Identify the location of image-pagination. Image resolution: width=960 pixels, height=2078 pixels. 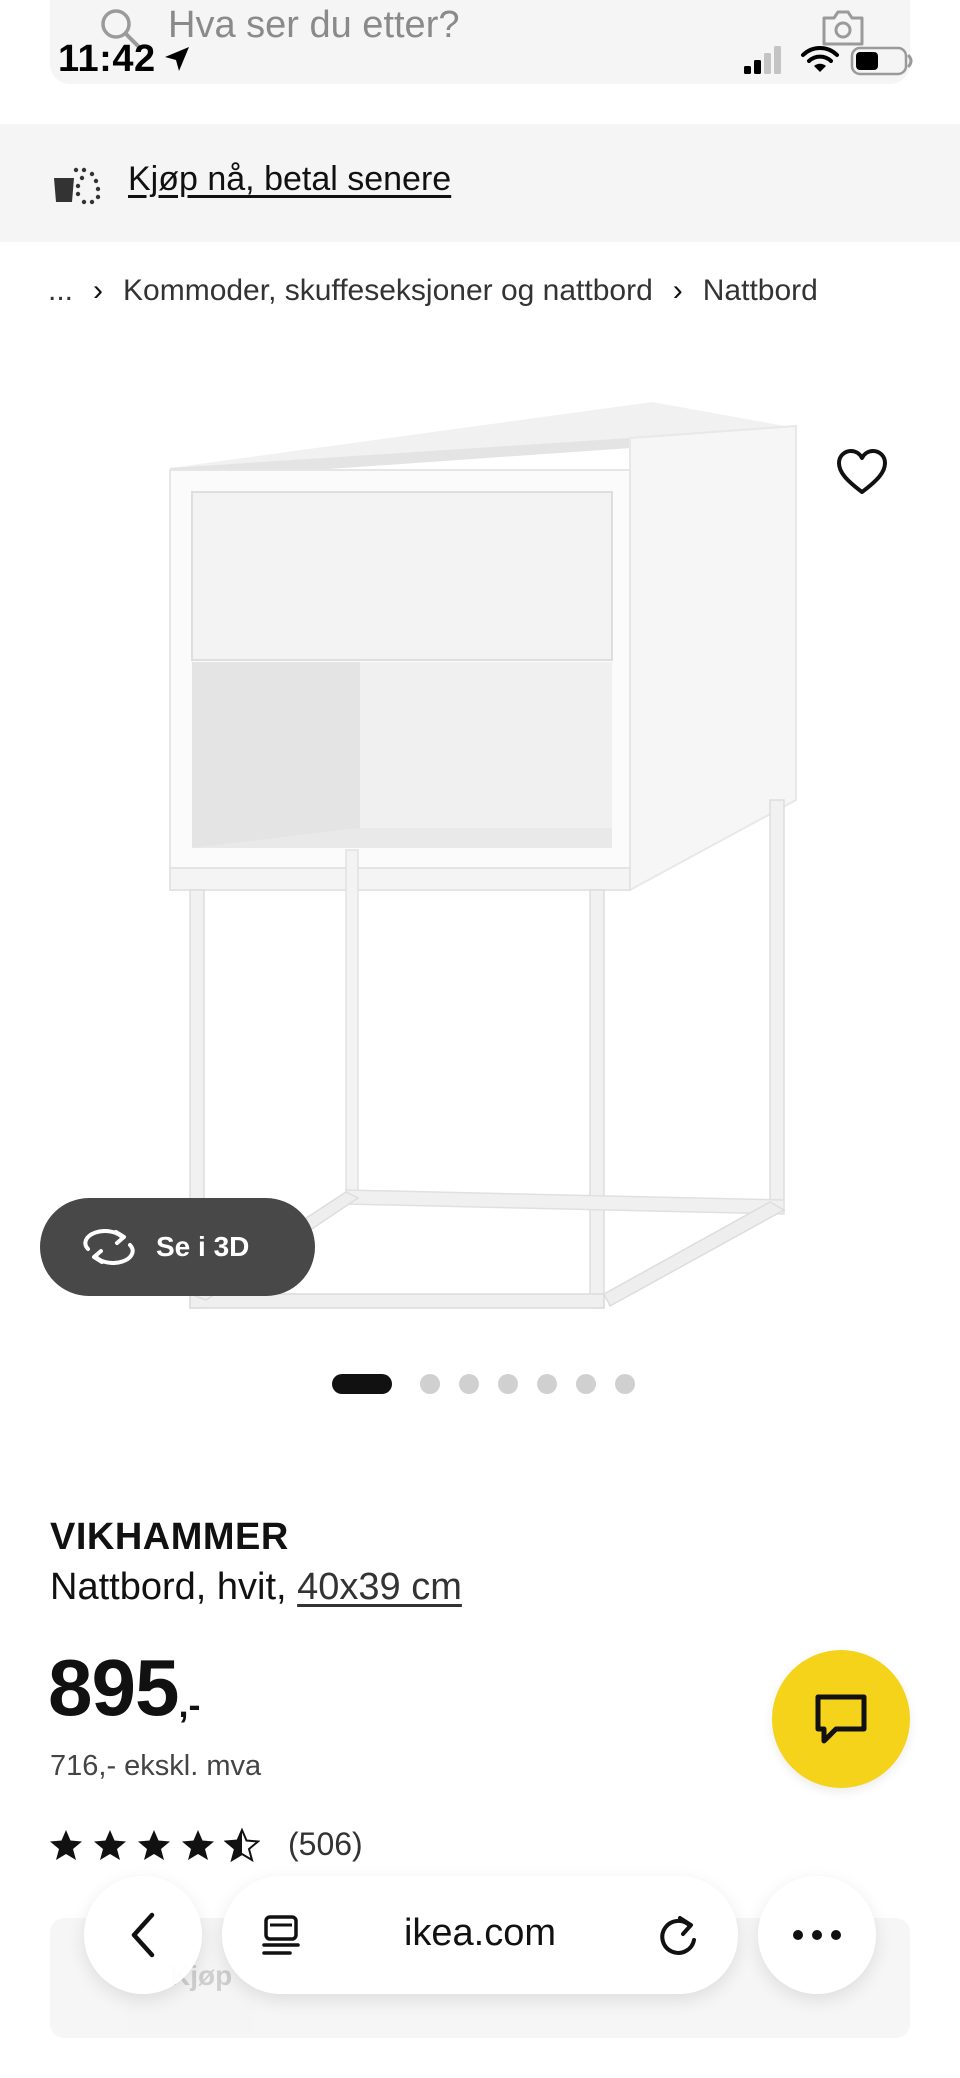
(493, 1384).